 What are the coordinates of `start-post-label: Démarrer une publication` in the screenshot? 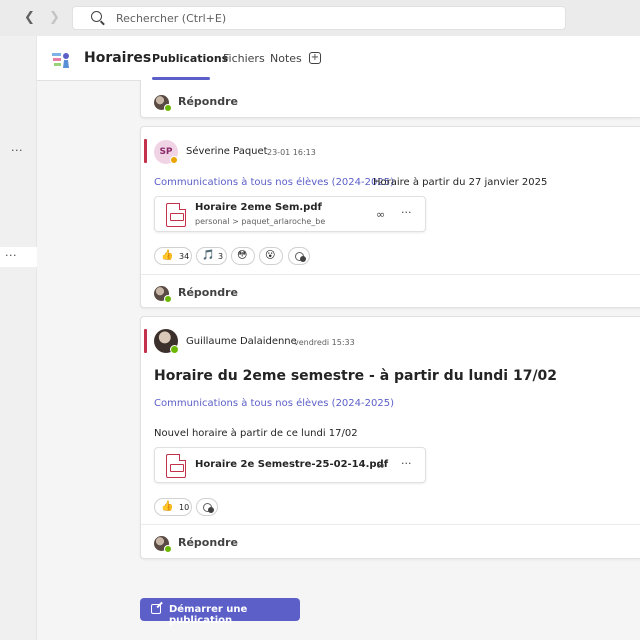 It's located at (208, 615).